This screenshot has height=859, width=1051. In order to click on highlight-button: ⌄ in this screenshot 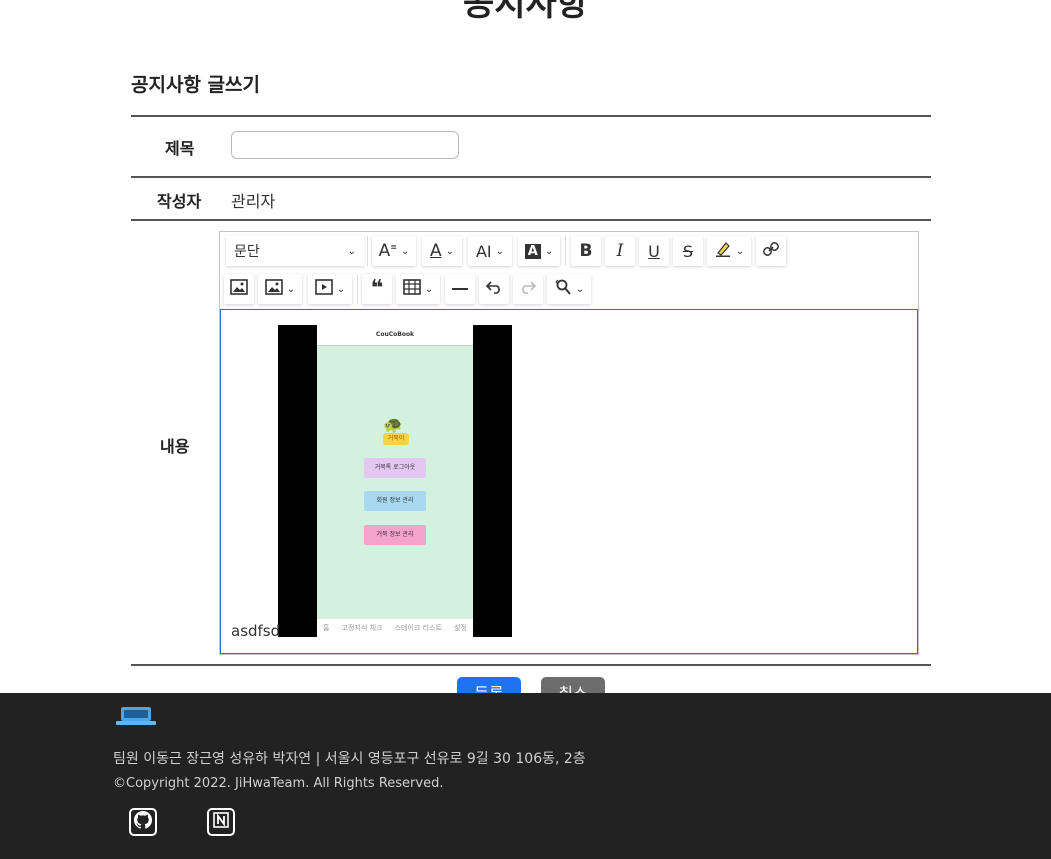, I will do `click(729, 251)`.